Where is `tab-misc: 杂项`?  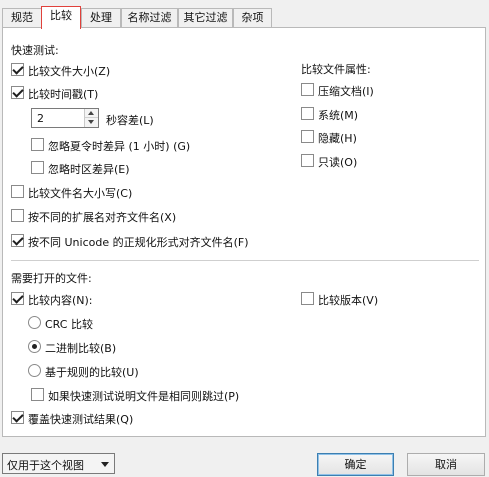
tab-misc: 杂项 is located at coordinates (252, 18).